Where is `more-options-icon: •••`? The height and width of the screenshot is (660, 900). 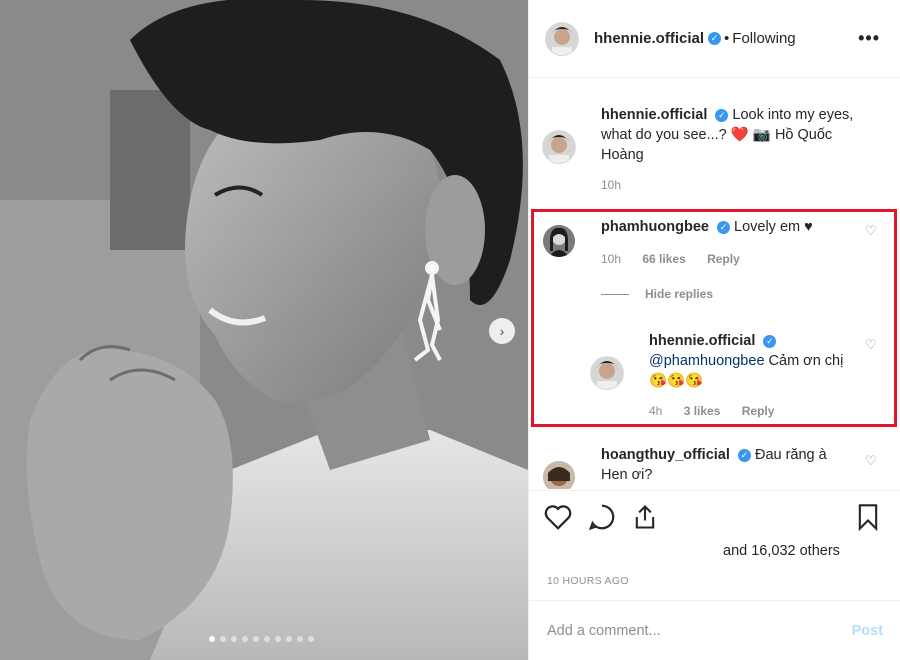 more-options-icon: ••• is located at coordinates (869, 38).